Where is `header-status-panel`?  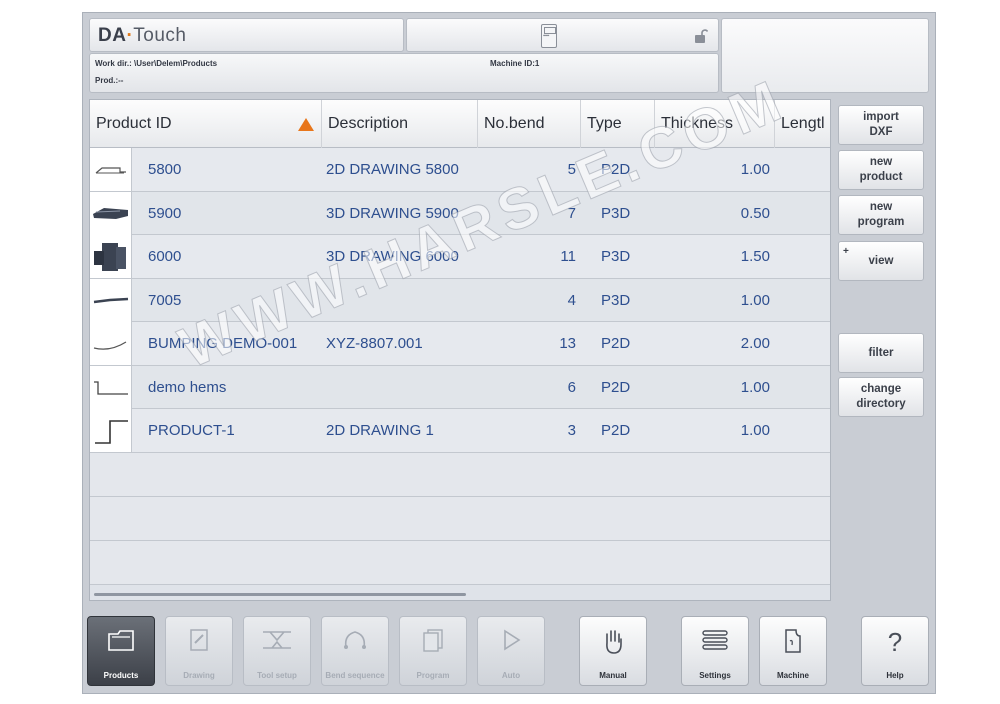
header-status-panel is located at coordinates (562, 35).